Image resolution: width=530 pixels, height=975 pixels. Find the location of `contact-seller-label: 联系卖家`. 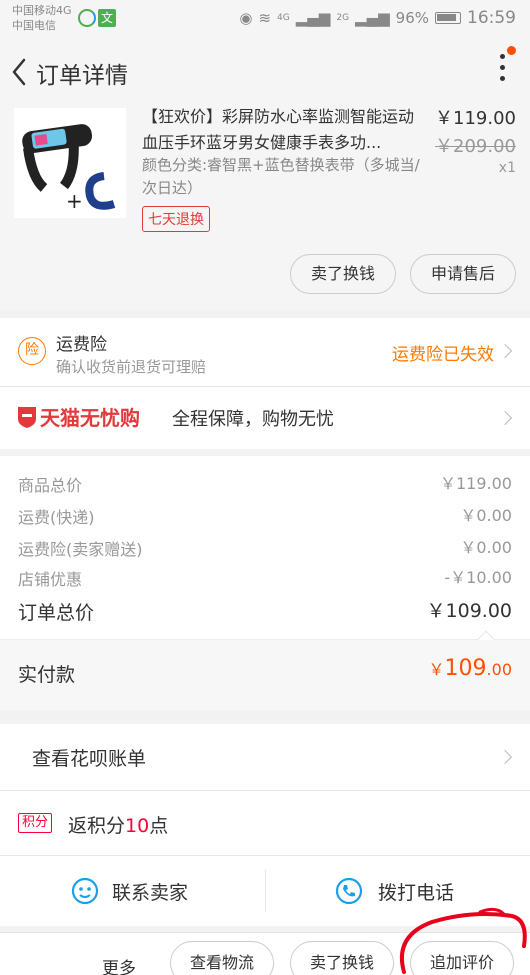

contact-seller-label: 联系卖家 is located at coordinates (150, 893).